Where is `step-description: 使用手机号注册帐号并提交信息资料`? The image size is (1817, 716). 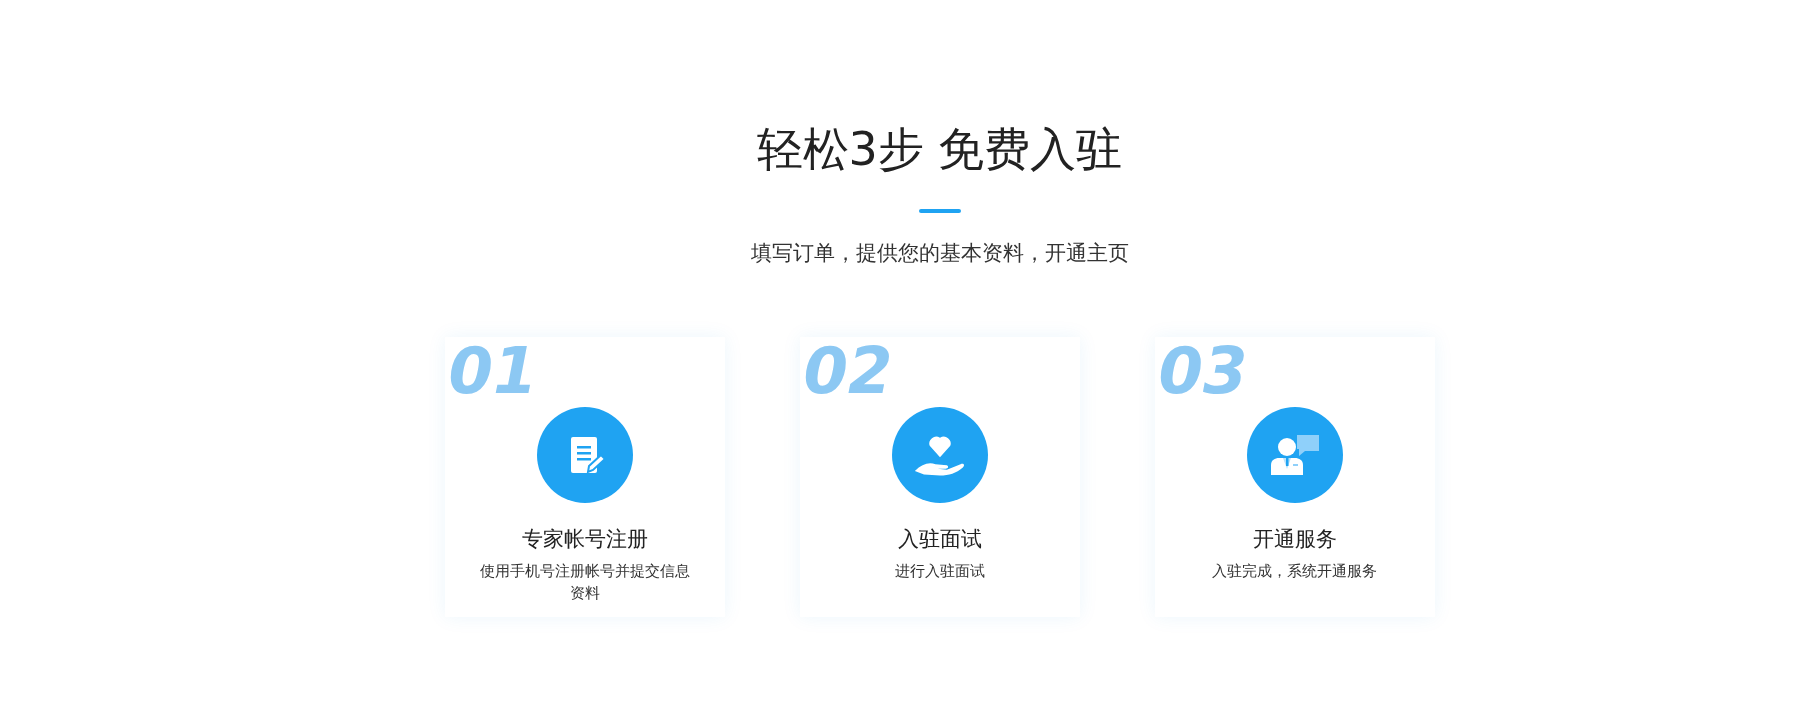
step-description: 使用手机号注册帐号并提交信息资料 is located at coordinates (584, 582).